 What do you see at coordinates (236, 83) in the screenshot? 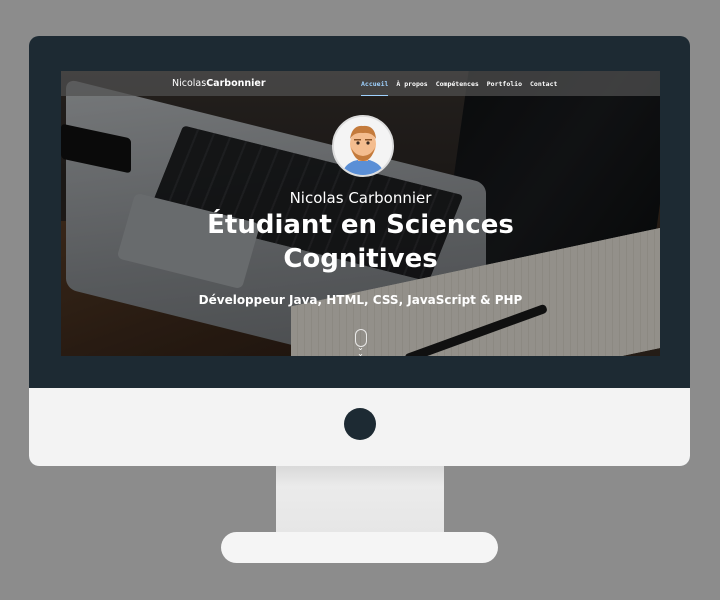
I see `brand-last: Carbonnier` at bounding box center [236, 83].